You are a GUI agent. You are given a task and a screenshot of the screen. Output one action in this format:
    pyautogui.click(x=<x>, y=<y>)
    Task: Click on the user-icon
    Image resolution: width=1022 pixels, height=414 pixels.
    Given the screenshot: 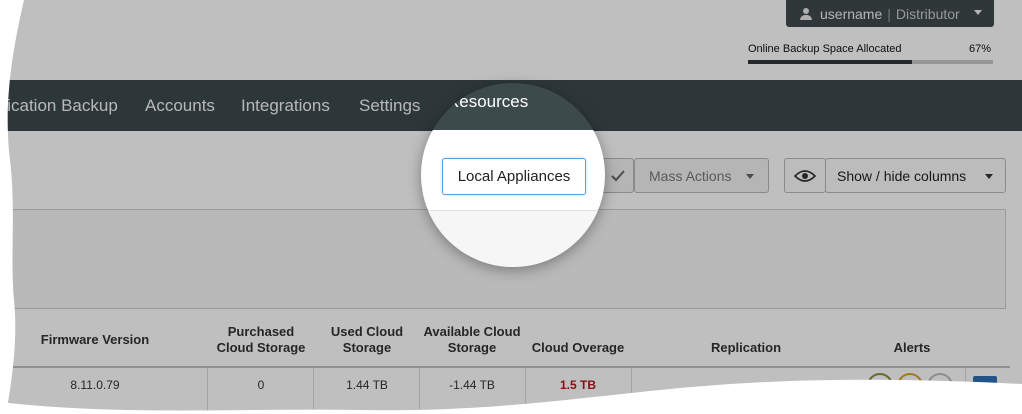 What is the action you would take?
    pyautogui.click(x=806, y=13)
    